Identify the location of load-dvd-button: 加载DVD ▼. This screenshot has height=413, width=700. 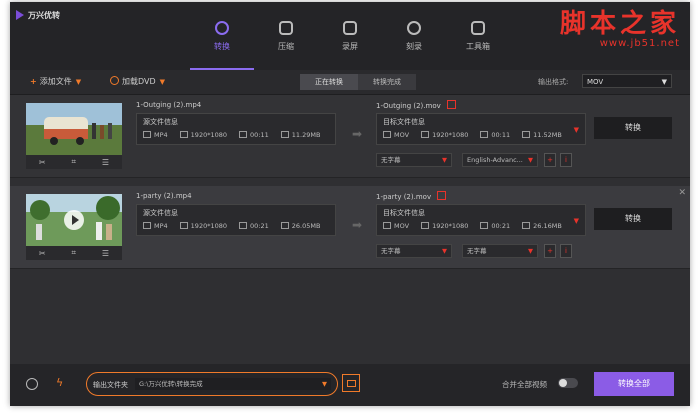
(137, 81).